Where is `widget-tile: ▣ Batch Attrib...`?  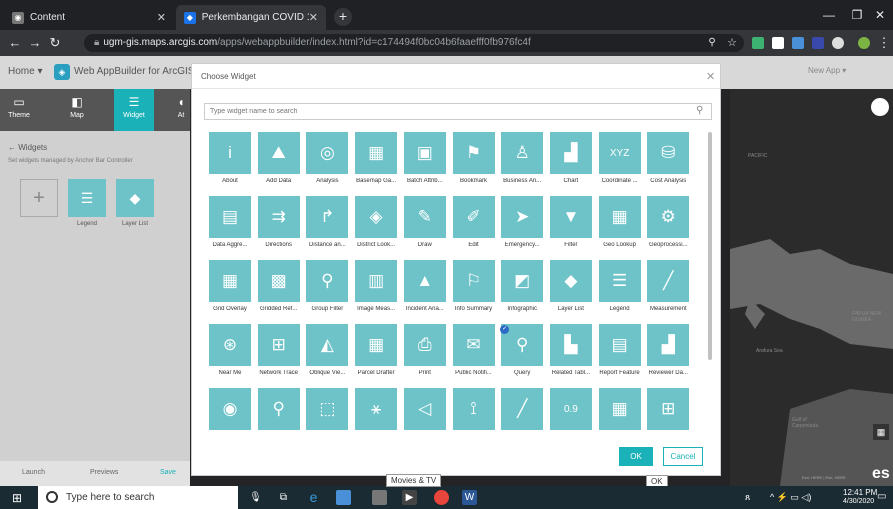 widget-tile: ▣ Batch Attrib... is located at coordinates (425, 163).